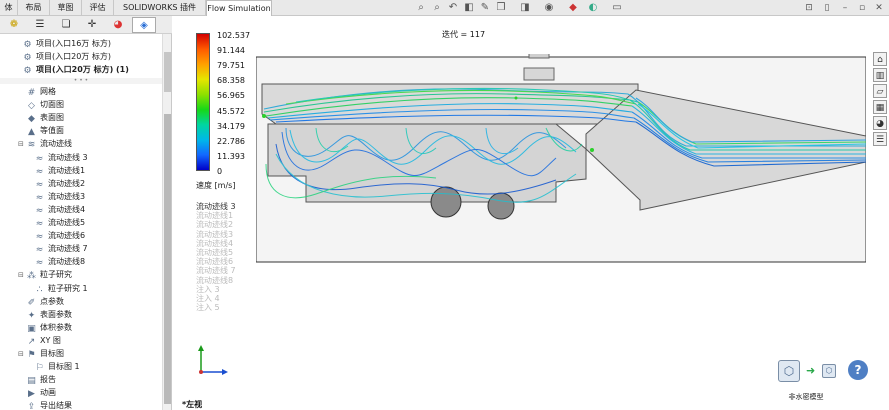 This screenshot has height=410, width=889. Describe the element at coordinates (9, 8) in the screenshot. I see `tab-body: 体` at that location.